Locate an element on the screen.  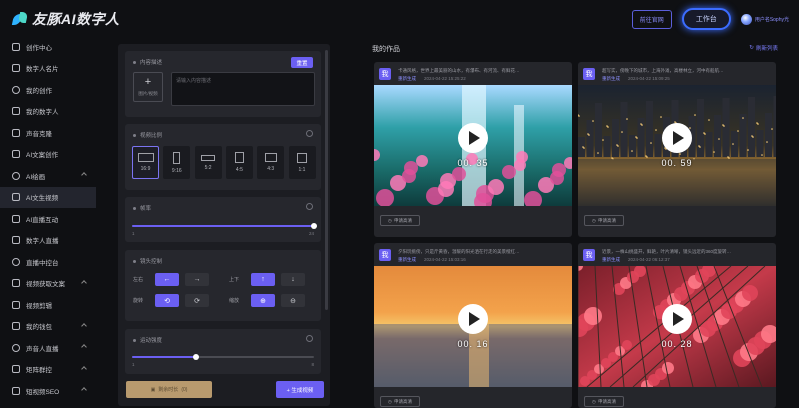
plus-icon: + is located at coordinates (148, 82).